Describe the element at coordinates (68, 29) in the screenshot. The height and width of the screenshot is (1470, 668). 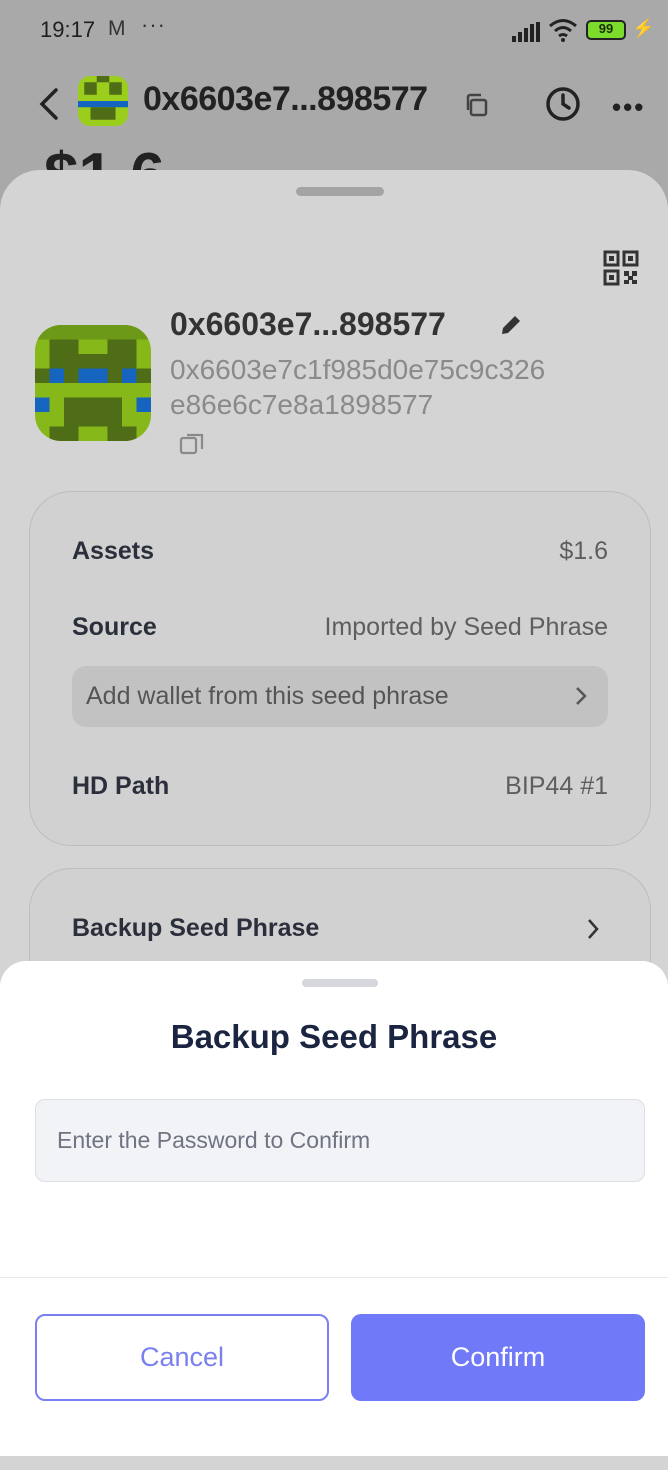
I see `status-time: 19:17` at that location.